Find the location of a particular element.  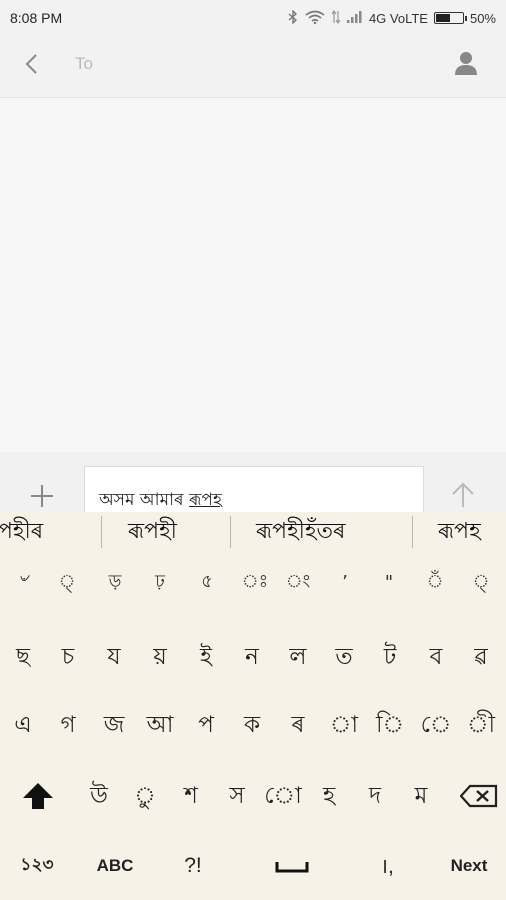

arrow-up-icon is located at coordinates (463, 494).